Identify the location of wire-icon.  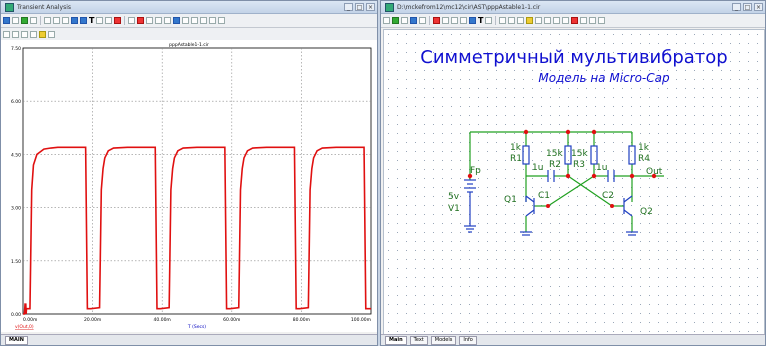
(404, 20).